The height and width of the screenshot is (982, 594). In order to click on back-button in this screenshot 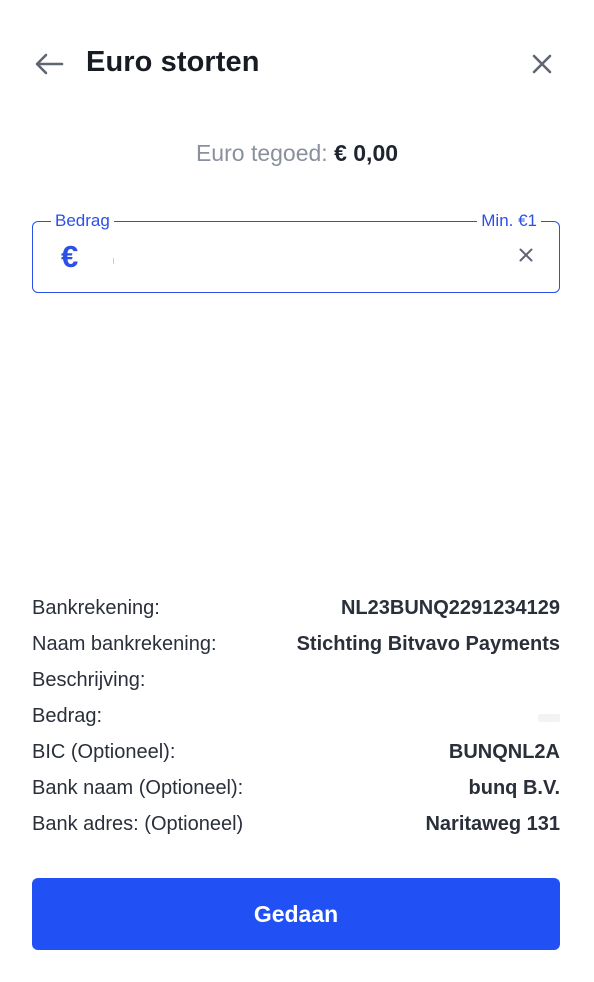, I will do `click(49, 66)`.